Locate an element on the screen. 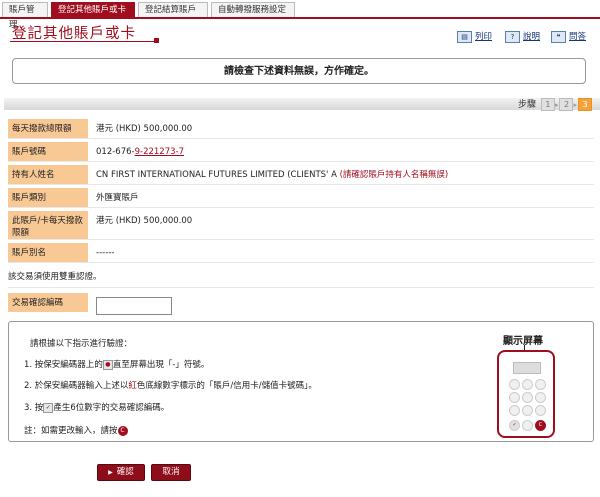 The height and width of the screenshot is (497, 600). step-2: 2 is located at coordinates (566, 104).